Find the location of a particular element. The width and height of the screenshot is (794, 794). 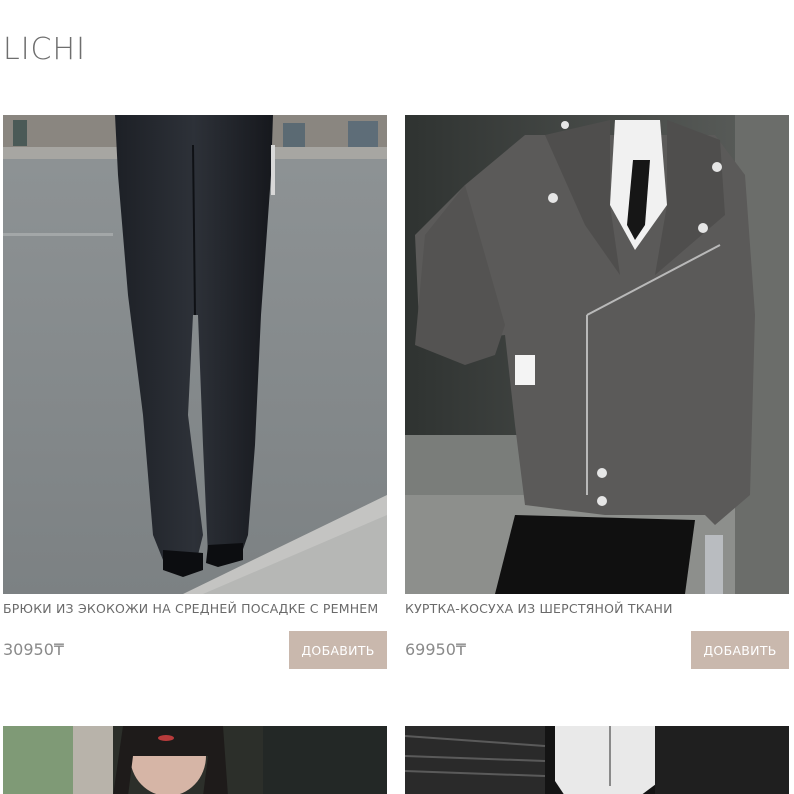

price-row: 30950₸ ДОБАВИТЬ is located at coordinates (195, 650).